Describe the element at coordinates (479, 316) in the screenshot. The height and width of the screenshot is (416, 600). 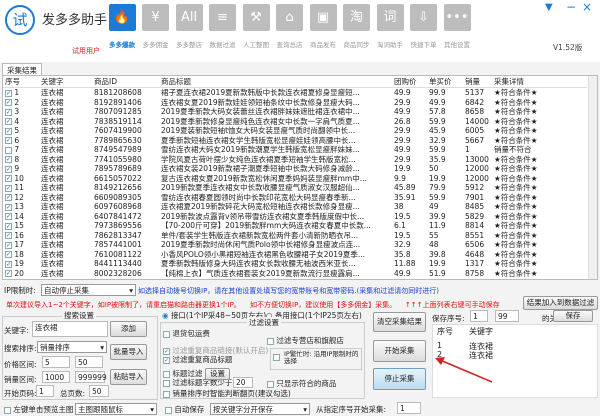
I see `save-seq-from-input: 1` at that location.